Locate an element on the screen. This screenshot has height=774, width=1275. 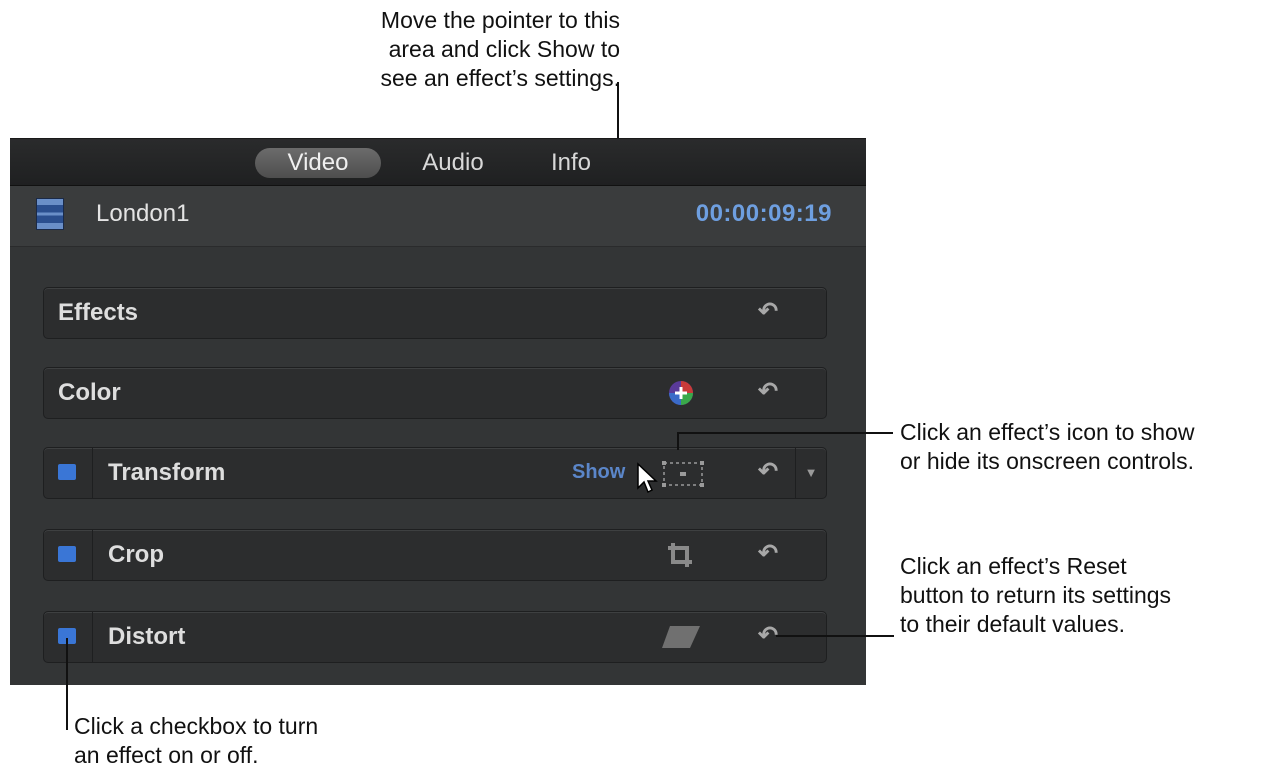
icon-callout-leader-horizontal is located at coordinates (785, 433).